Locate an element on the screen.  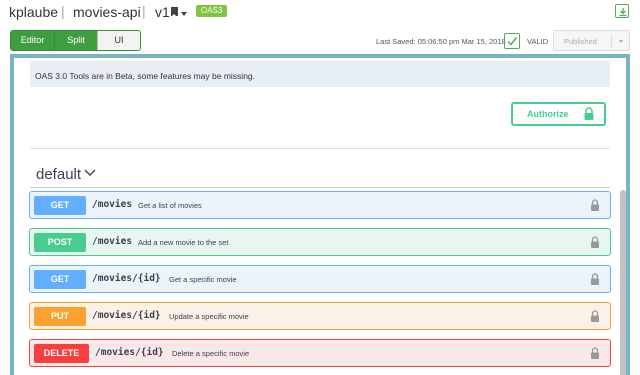
owner-name: kplaube is located at coordinates (33, 12).